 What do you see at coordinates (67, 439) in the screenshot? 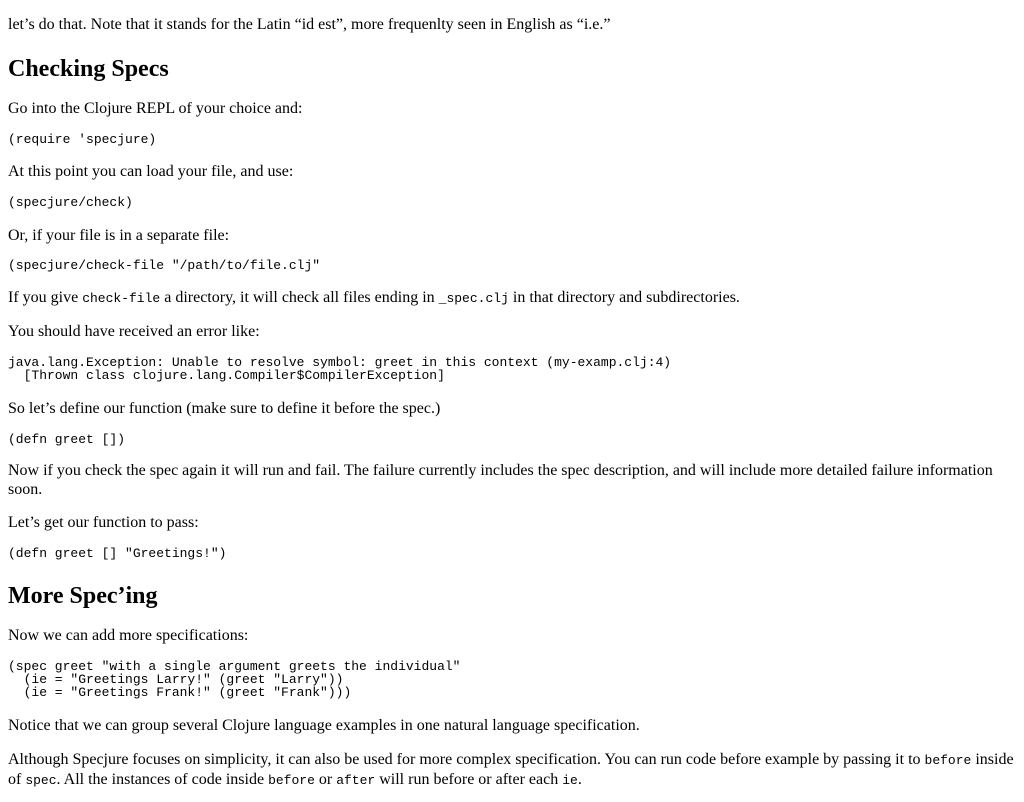
I see `code-defn-empty: (defn greet [])` at bounding box center [67, 439].